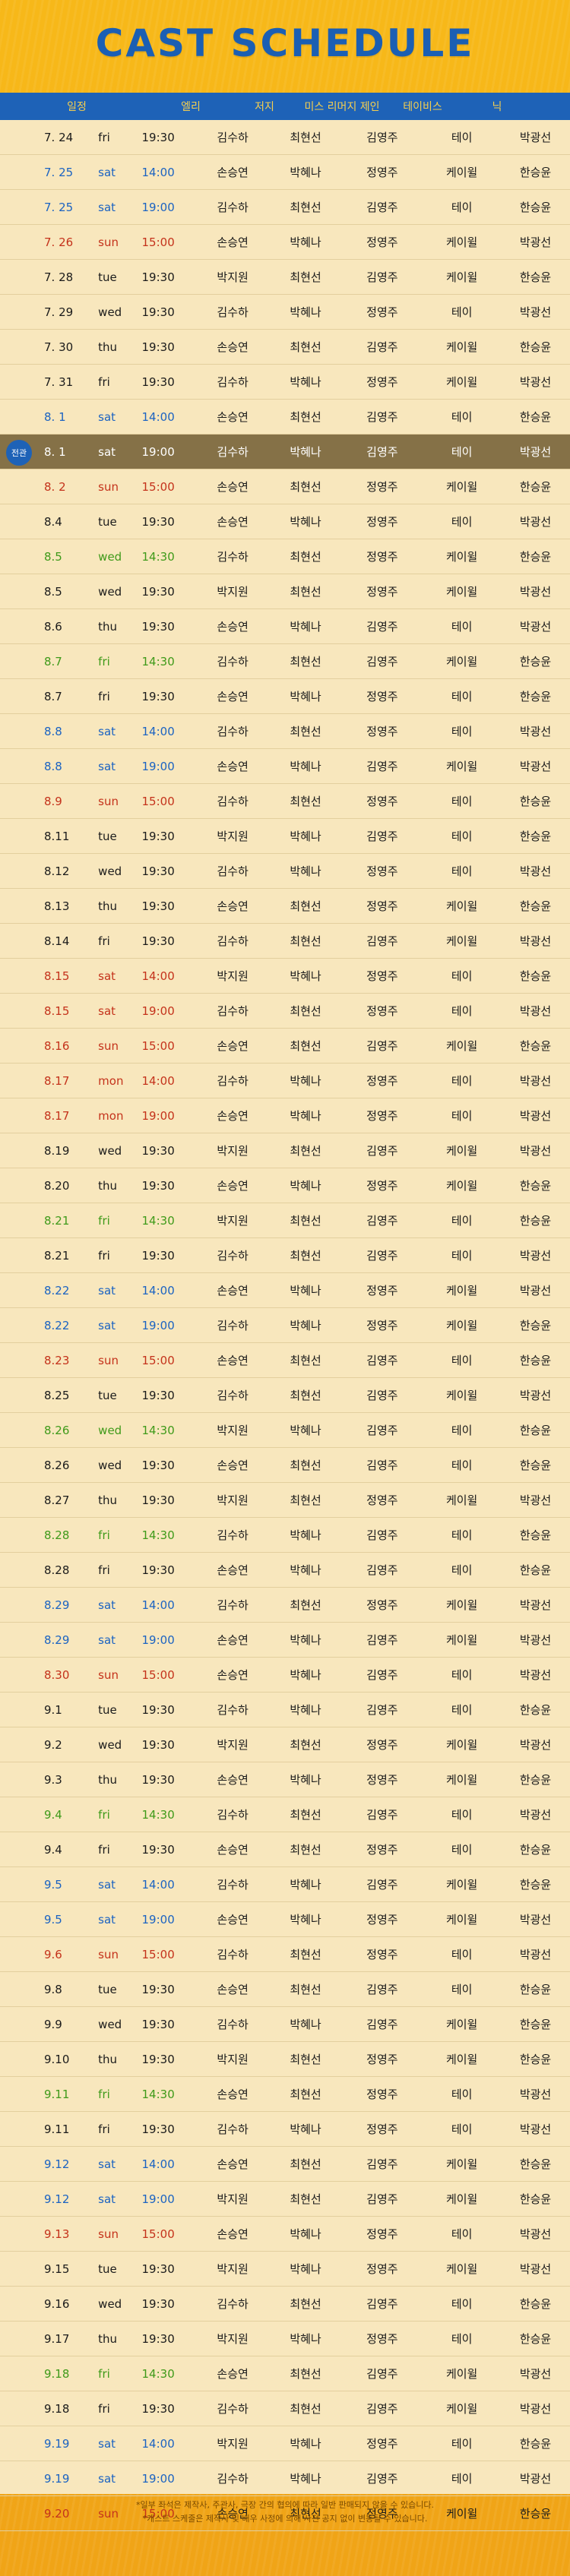 The image size is (570, 2576). What do you see at coordinates (108, 1954) in the screenshot?
I see `row-day: sun` at bounding box center [108, 1954].